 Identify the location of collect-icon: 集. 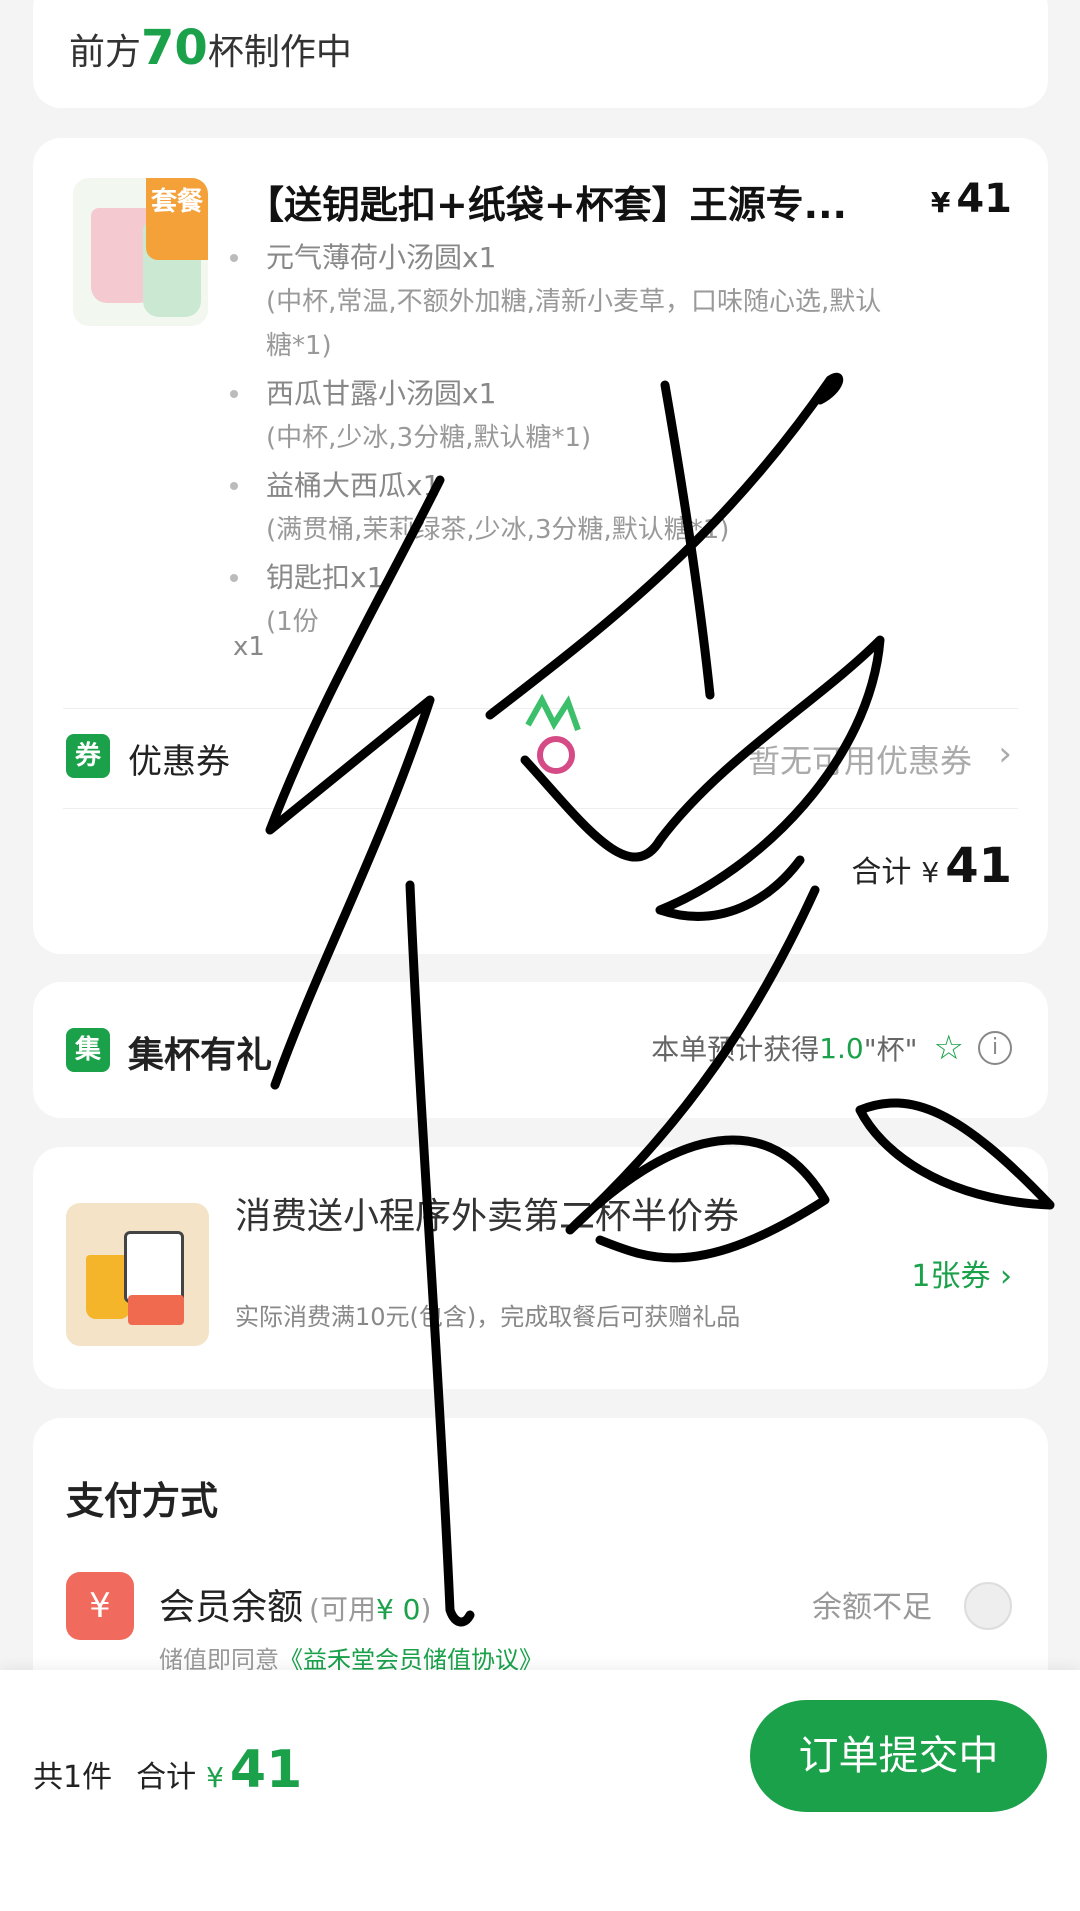
(88, 1050).